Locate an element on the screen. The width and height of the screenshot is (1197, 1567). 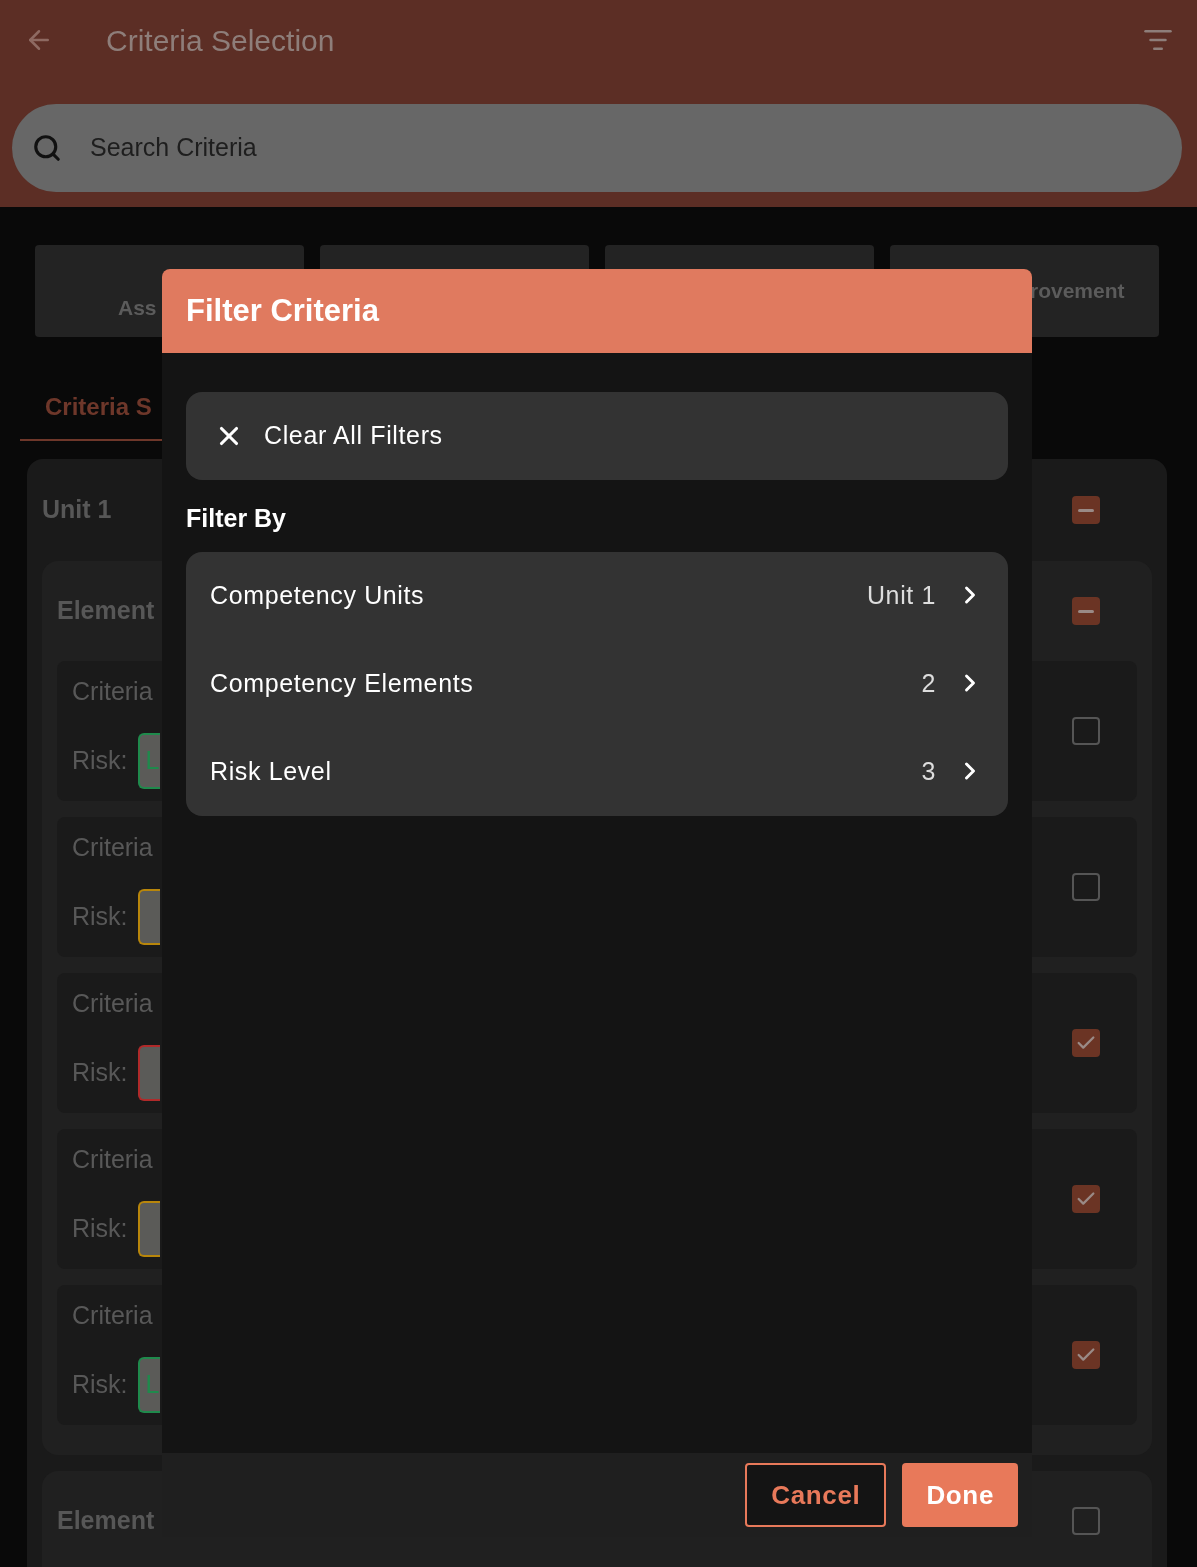
filter-value: Unit 1 is located at coordinates (901, 595).